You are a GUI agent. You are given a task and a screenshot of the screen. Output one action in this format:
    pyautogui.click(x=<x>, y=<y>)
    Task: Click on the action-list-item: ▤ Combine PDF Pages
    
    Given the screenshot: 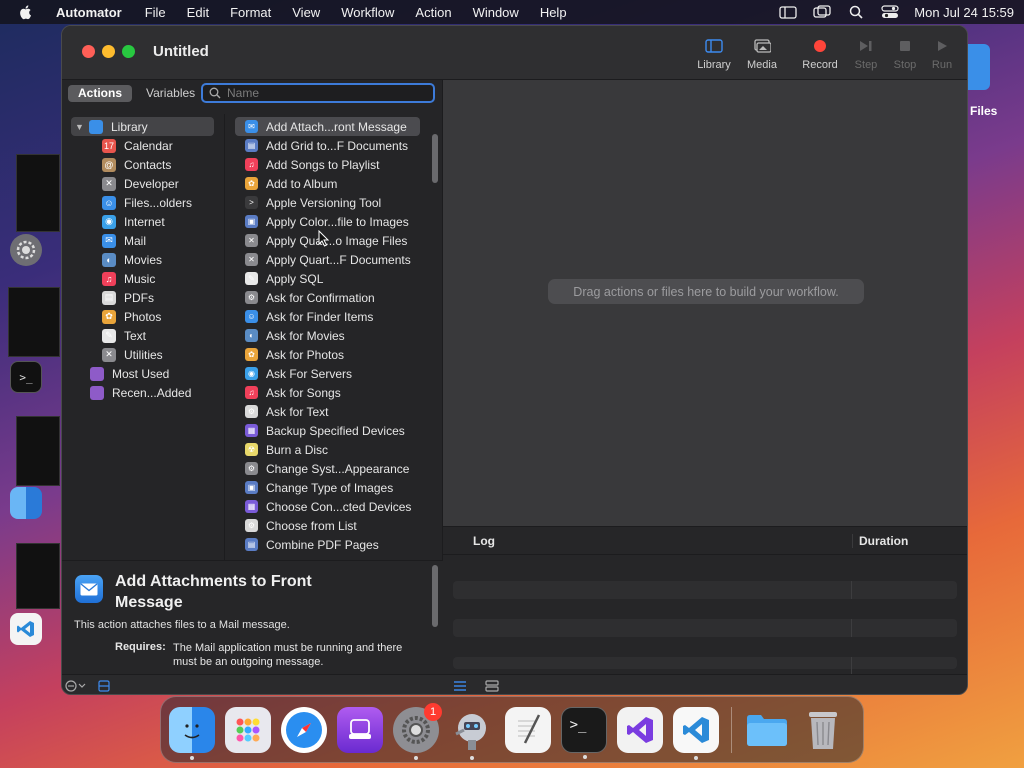 What is the action you would take?
    pyautogui.click(x=327, y=544)
    